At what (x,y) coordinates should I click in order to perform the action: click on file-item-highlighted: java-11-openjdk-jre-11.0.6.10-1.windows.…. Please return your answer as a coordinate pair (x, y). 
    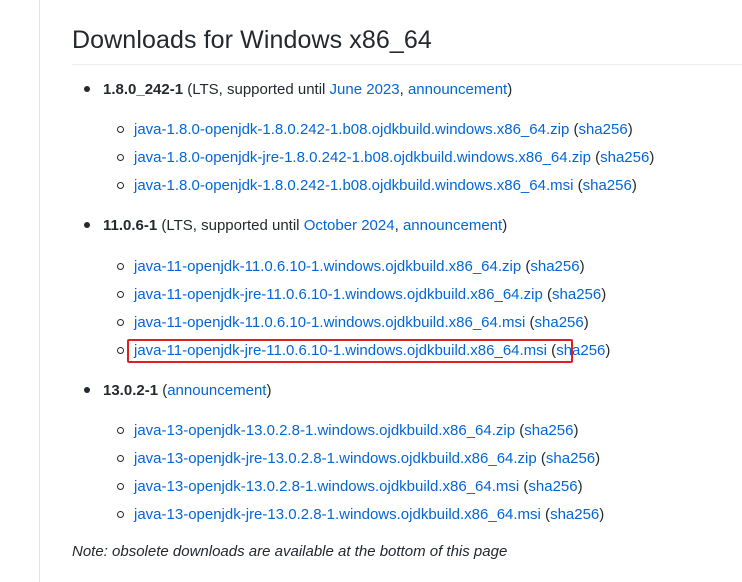
    Looking at the image, I should click on (363, 351).